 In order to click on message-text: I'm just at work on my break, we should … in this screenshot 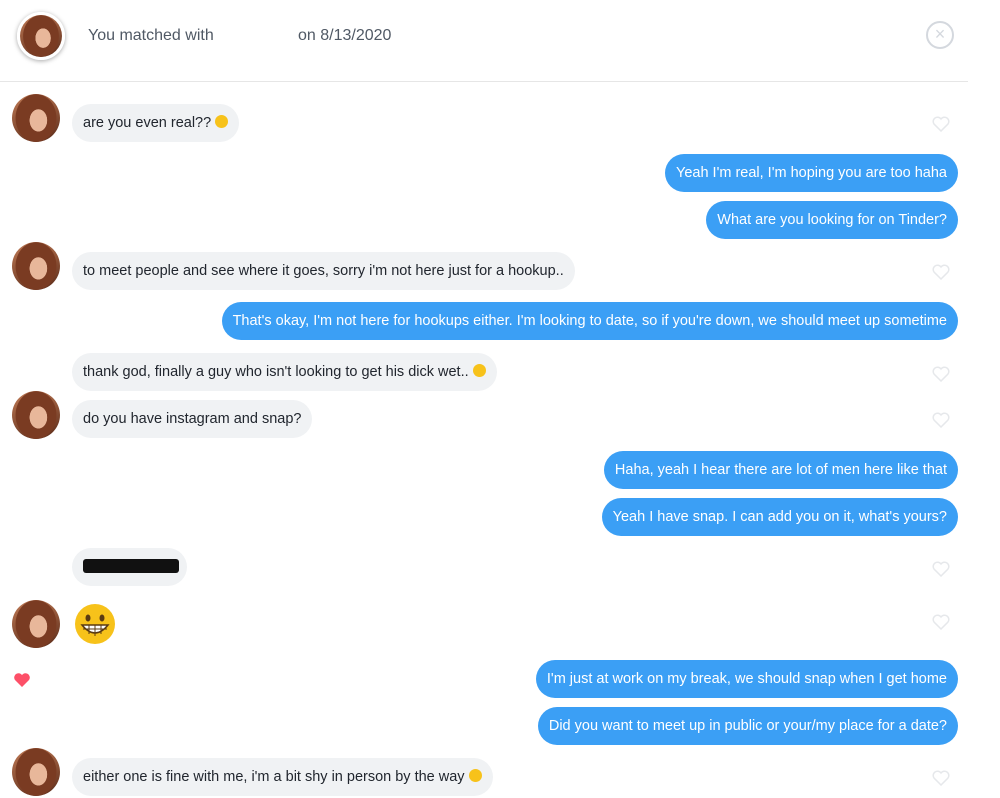, I will do `click(746, 679)`.